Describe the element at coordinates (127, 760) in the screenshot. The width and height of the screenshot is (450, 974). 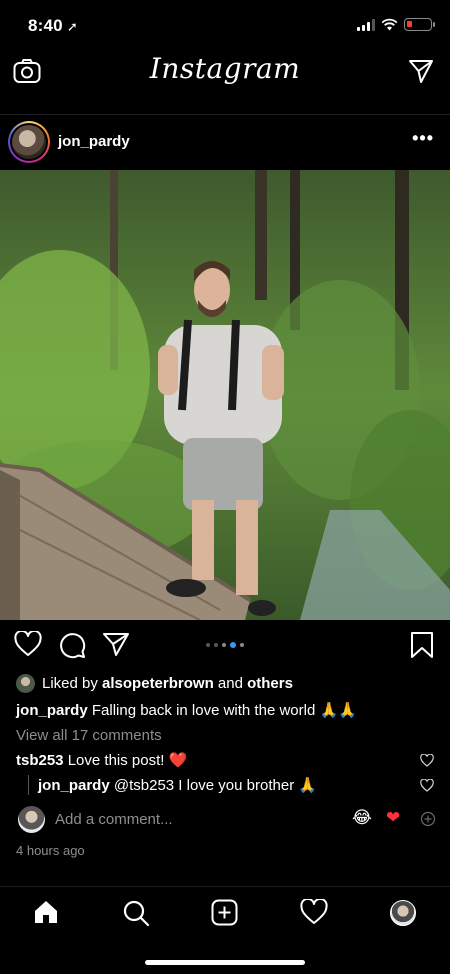
I see `comment-text: Love this post! ❤️` at that location.